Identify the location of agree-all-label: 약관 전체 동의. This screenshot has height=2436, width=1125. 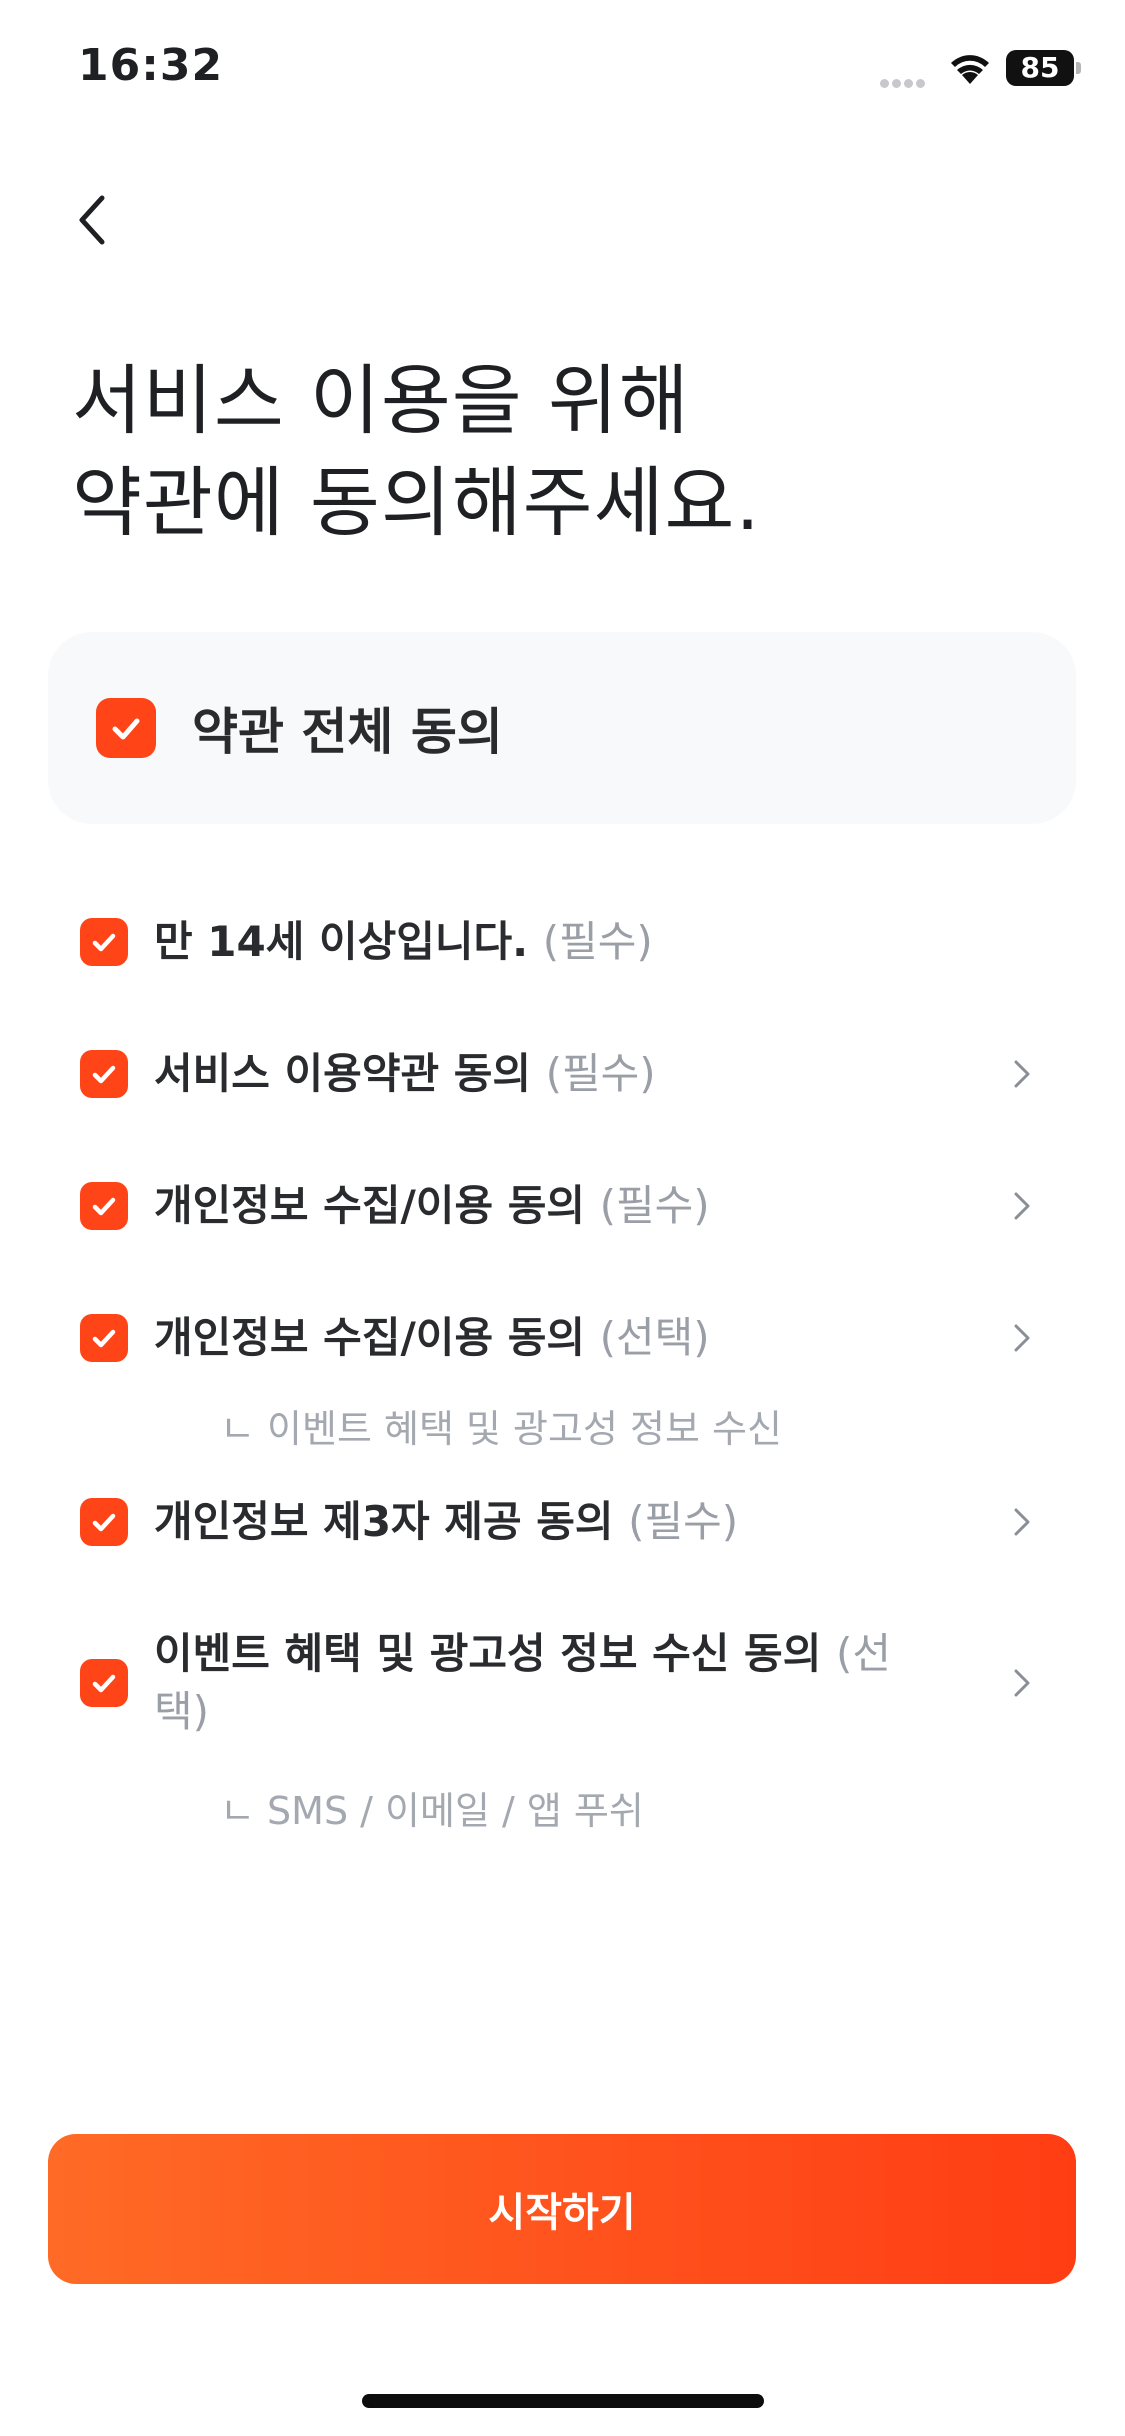
(347, 732).